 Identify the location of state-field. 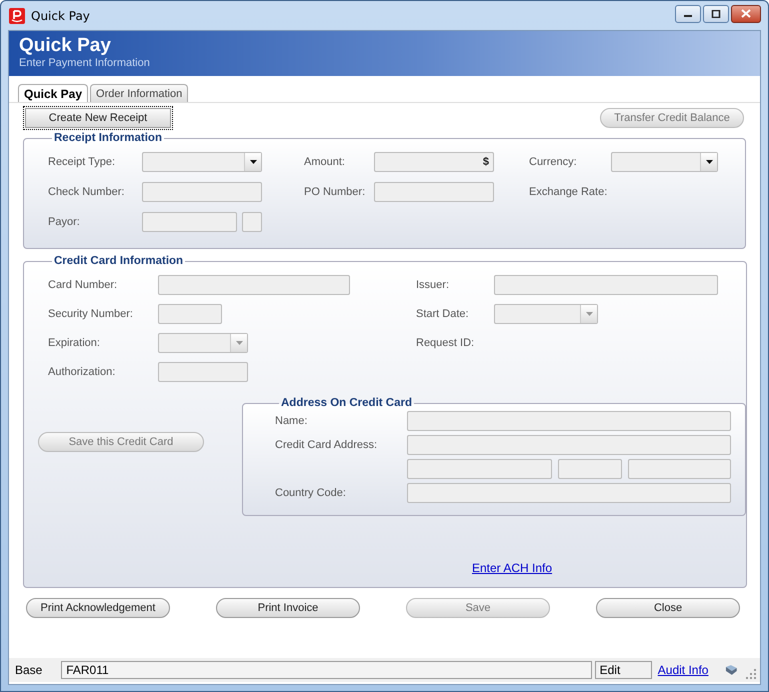
(590, 469).